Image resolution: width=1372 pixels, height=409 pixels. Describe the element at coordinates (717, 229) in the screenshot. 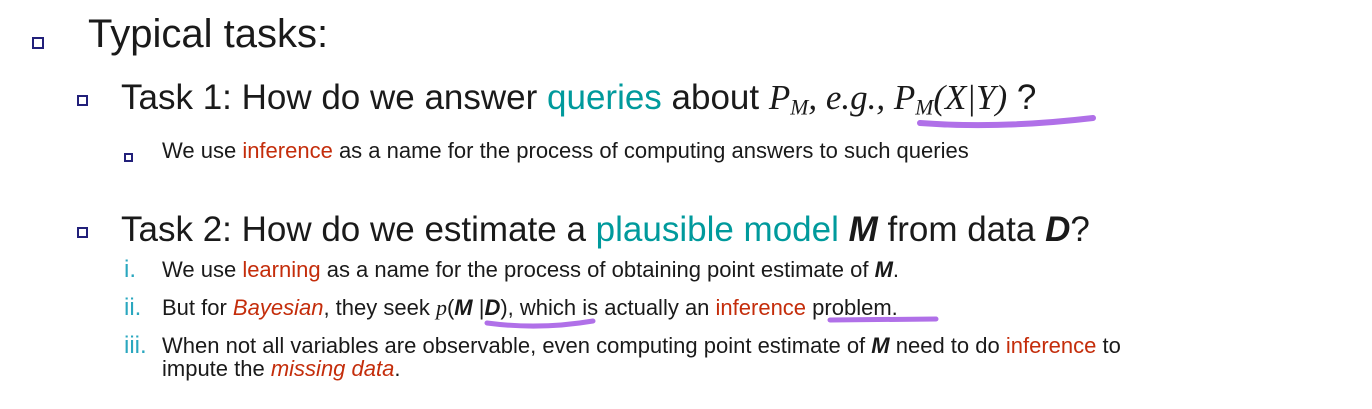

I see `plausible-model-highlight: plausible model` at that location.